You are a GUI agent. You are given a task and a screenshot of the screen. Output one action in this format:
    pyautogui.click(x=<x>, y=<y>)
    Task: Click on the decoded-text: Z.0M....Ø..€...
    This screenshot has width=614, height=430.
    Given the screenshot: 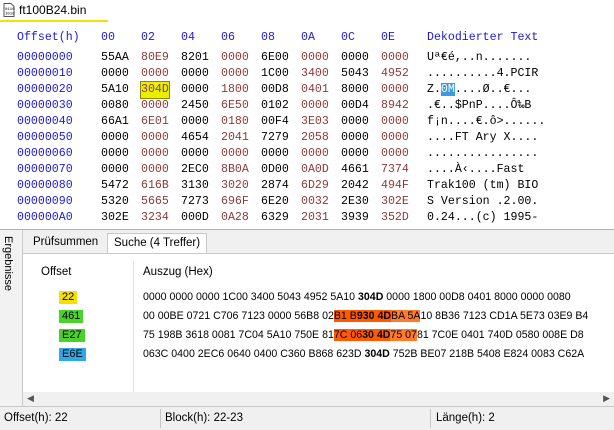 What is the action you would take?
    pyautogui.click(x=479, y=90)
    